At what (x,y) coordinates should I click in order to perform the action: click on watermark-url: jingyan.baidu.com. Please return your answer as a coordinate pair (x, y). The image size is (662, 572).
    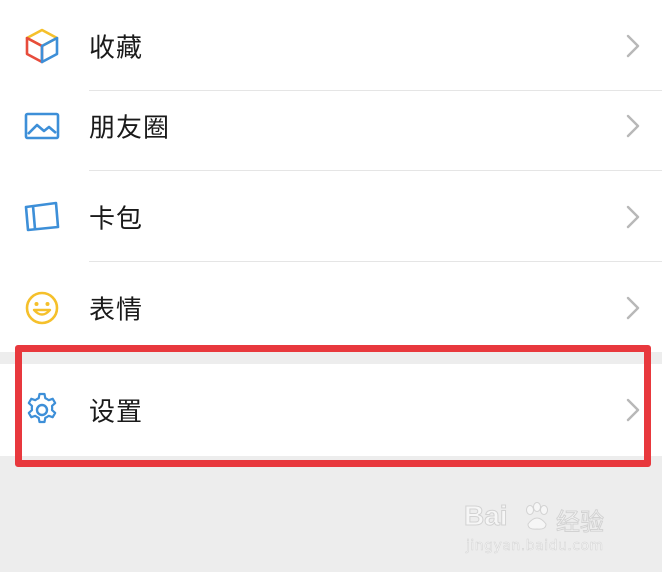
    Looking at the image, I should click on (535, 546).